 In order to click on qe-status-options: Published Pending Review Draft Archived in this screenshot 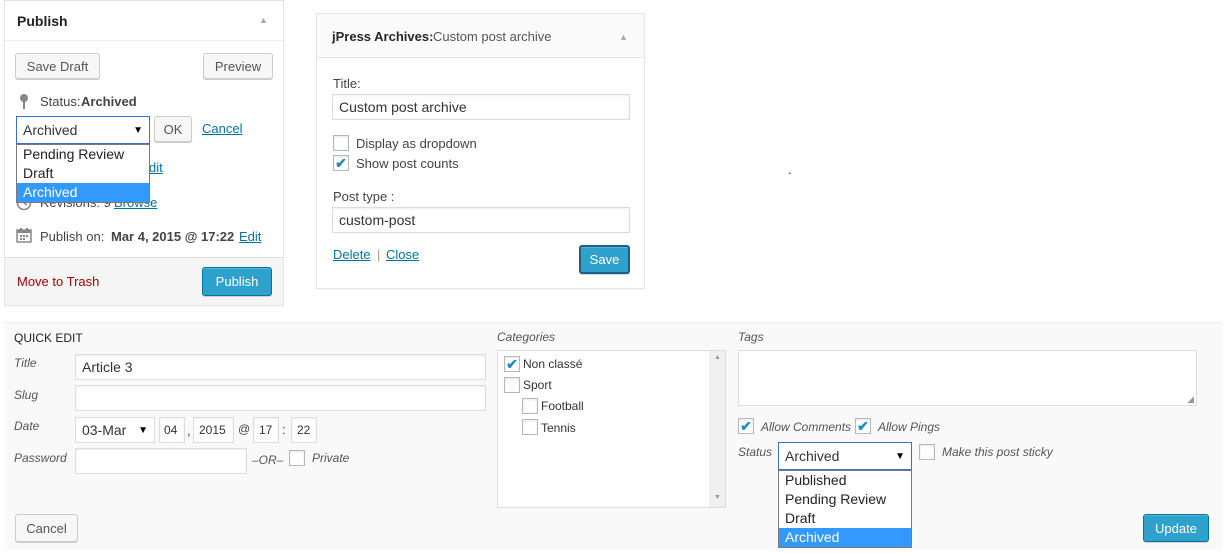, I will do `click(845, 509)`.